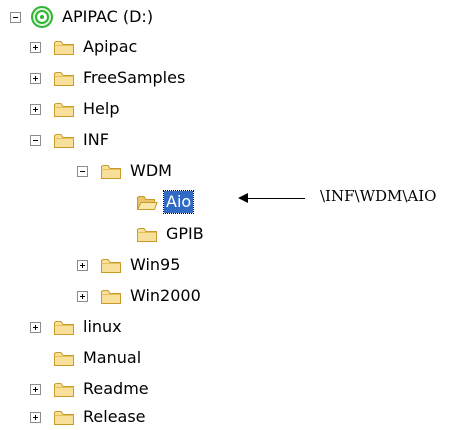 This screenshot has width=465, height=430. What do you see at coordinates (35, 327) in the screenshot?
I see `expand-linux-button` at bounding box center [35, 327].